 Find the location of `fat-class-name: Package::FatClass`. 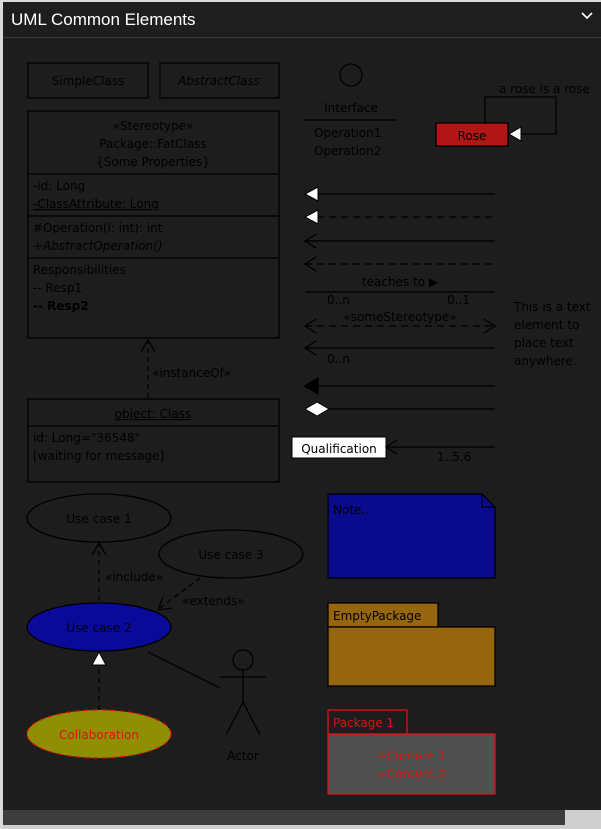

fat-class-name: Package::FatClass is located at coordinates (152, 144).